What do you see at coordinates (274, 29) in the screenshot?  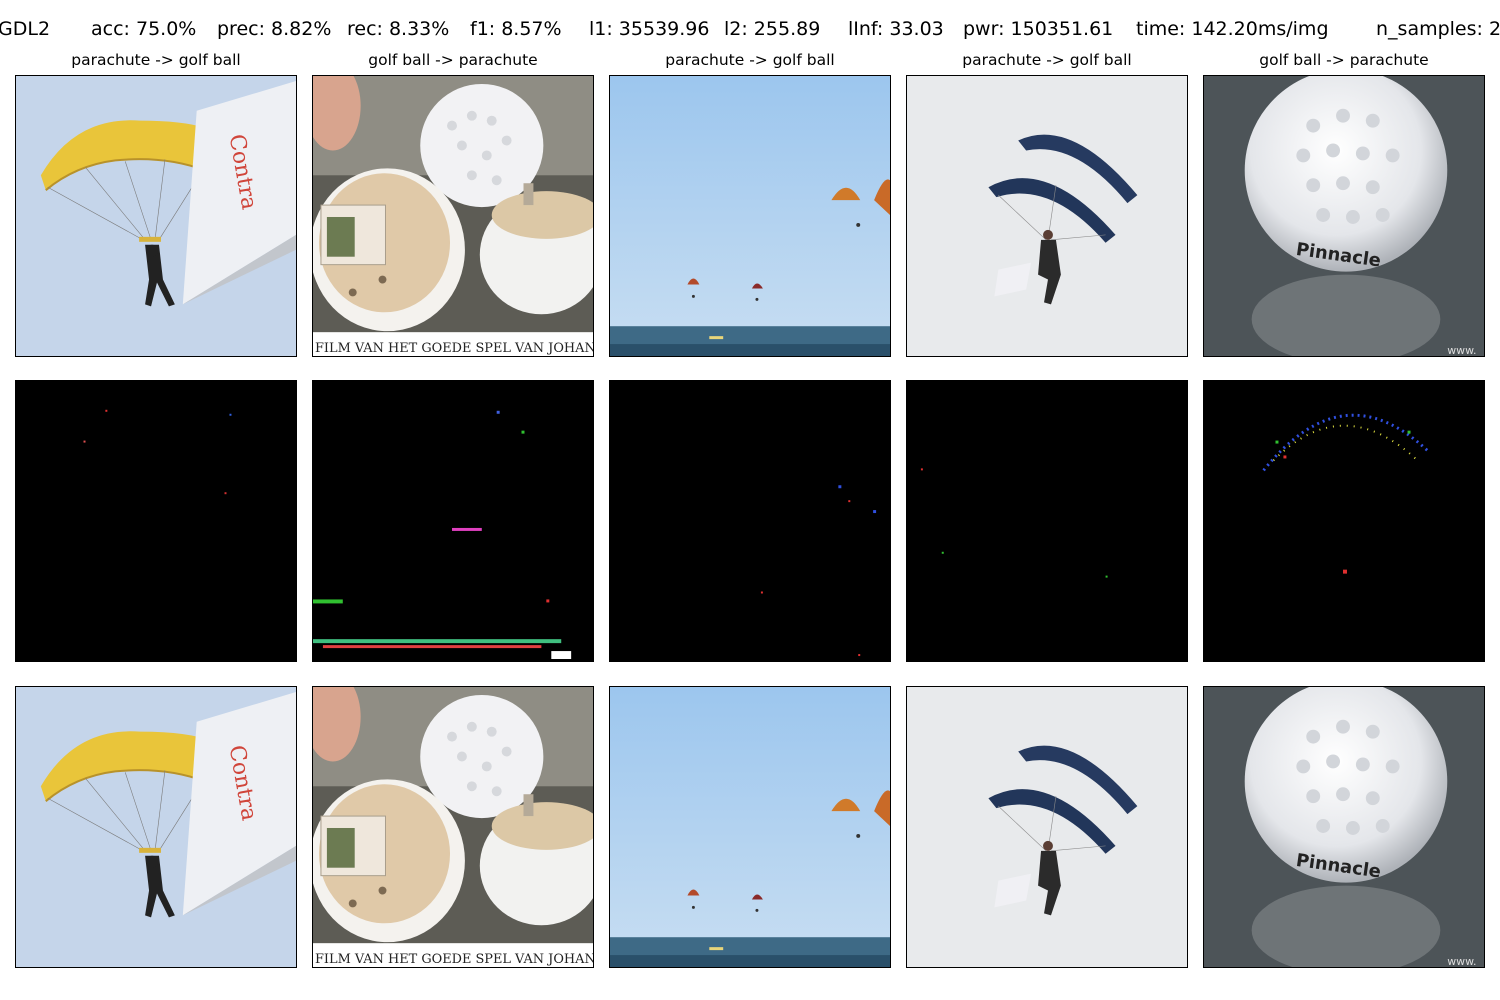 I see `precision-metric: prec: 8.82%` at bounding box center [274, 29].